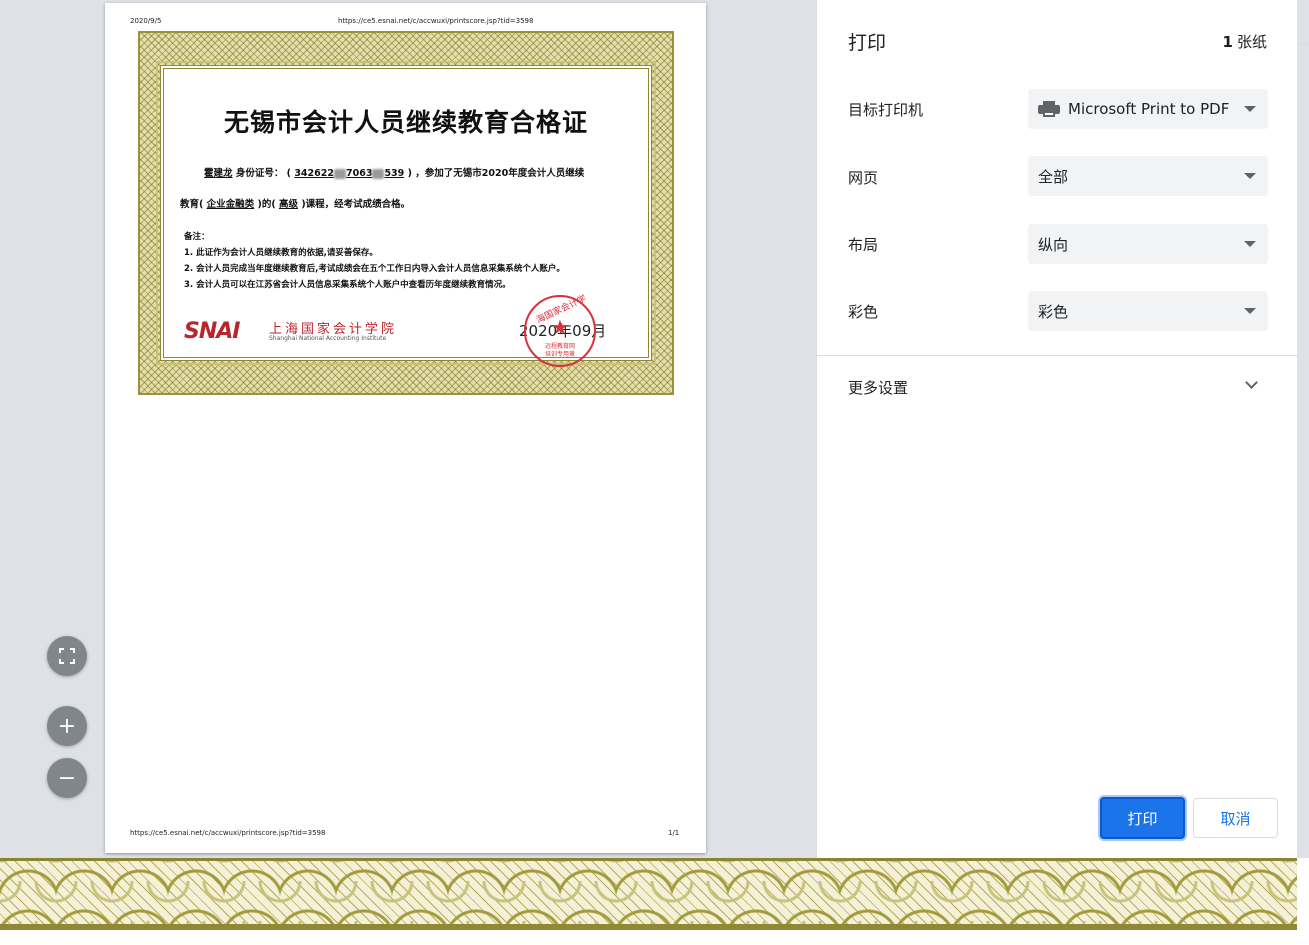 The image size is (1309, 945). What do you see at coordinates (674, 833) in the screenshot?
I see `page-footer-number: 1/1` at bounding box center [674, 833].